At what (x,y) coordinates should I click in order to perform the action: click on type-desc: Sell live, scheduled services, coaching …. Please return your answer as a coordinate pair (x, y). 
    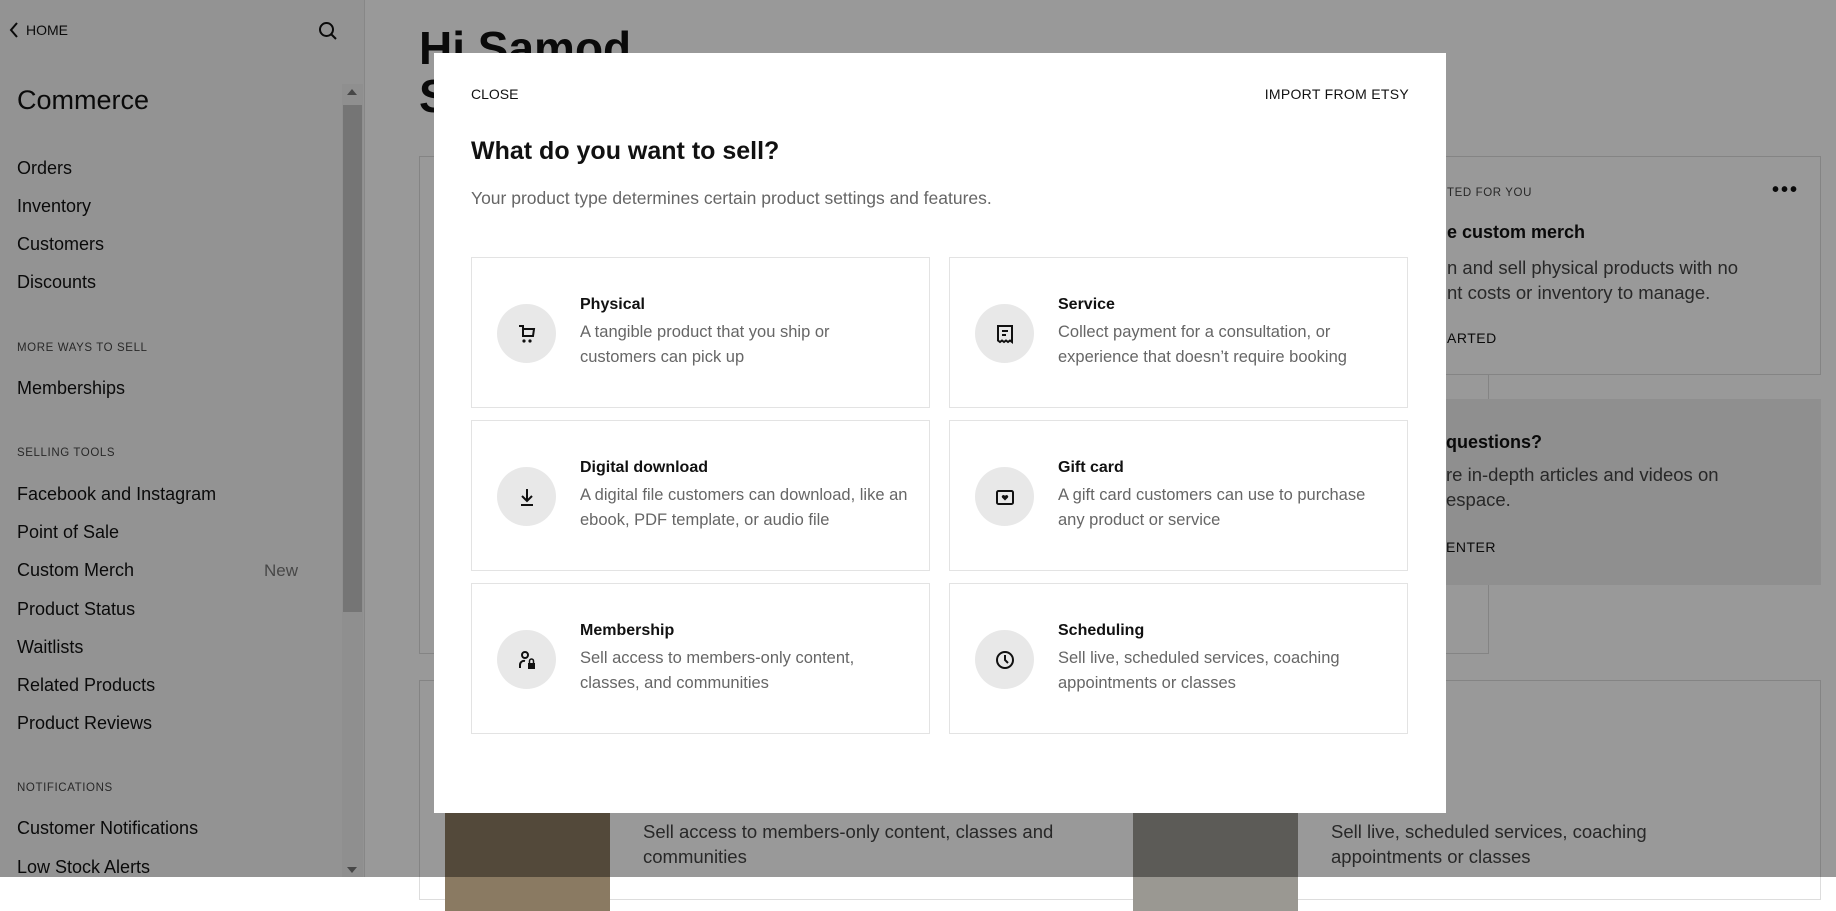
    Looking at the image, I should click on (1199, 670).